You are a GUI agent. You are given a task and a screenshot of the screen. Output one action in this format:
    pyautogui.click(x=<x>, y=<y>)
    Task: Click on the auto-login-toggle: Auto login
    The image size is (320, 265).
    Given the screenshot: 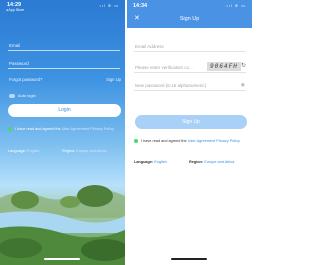 What is the action you would take?
    pyautogui.click(x=22, y=95)
    